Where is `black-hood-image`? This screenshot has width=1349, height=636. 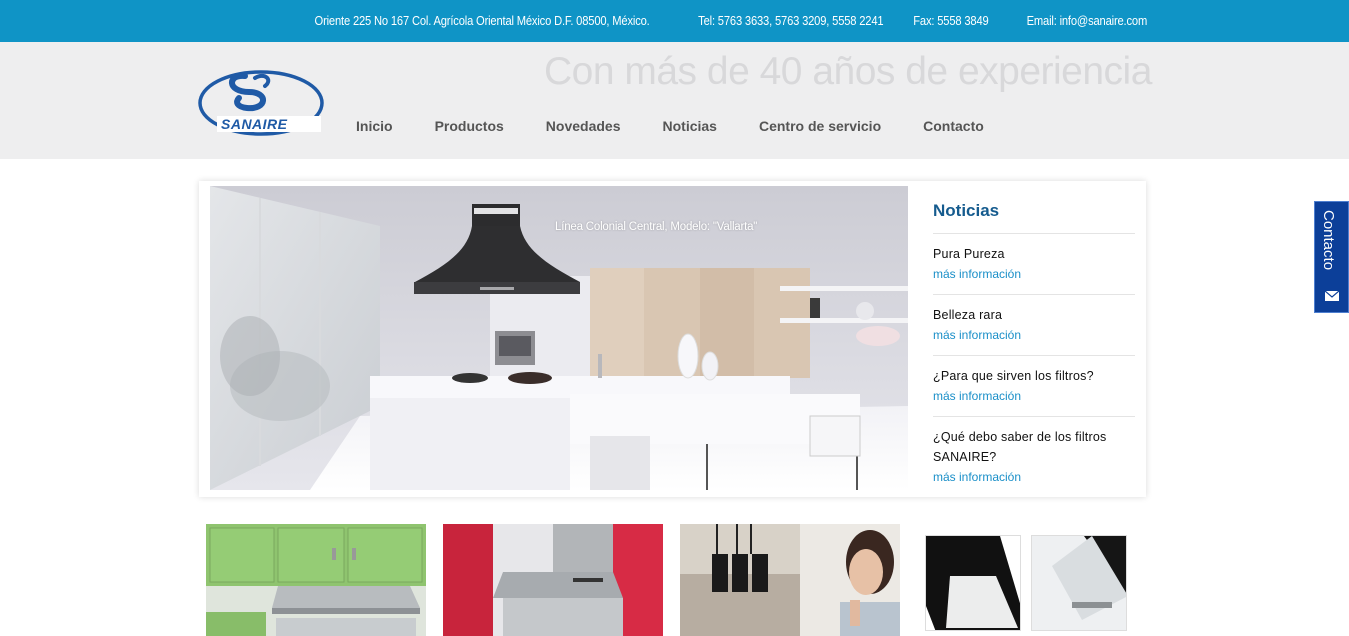 black-hood-image is located at coordinates (973, 583).